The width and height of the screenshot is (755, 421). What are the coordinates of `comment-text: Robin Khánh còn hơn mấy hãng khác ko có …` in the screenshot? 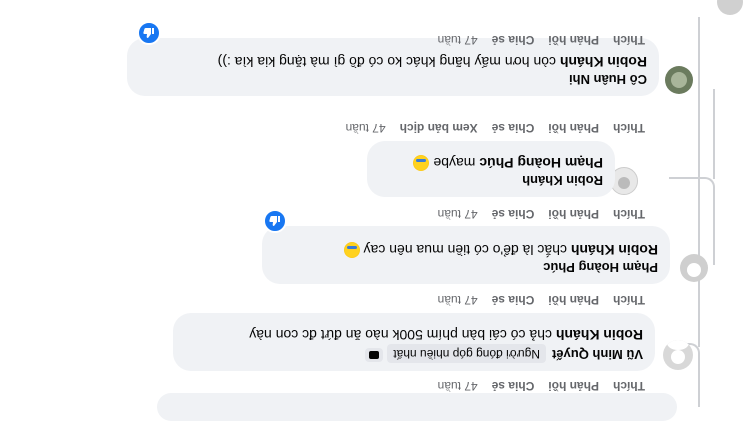 It's located at (432, 62).